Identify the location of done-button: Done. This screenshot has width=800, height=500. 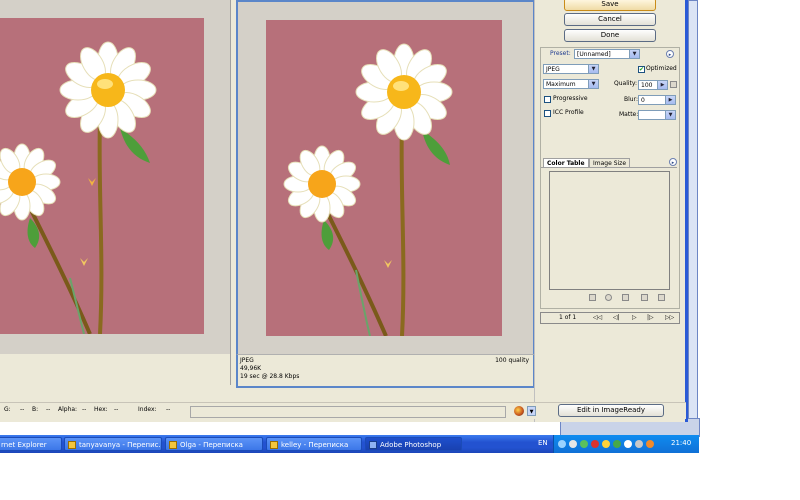
(610, 35).